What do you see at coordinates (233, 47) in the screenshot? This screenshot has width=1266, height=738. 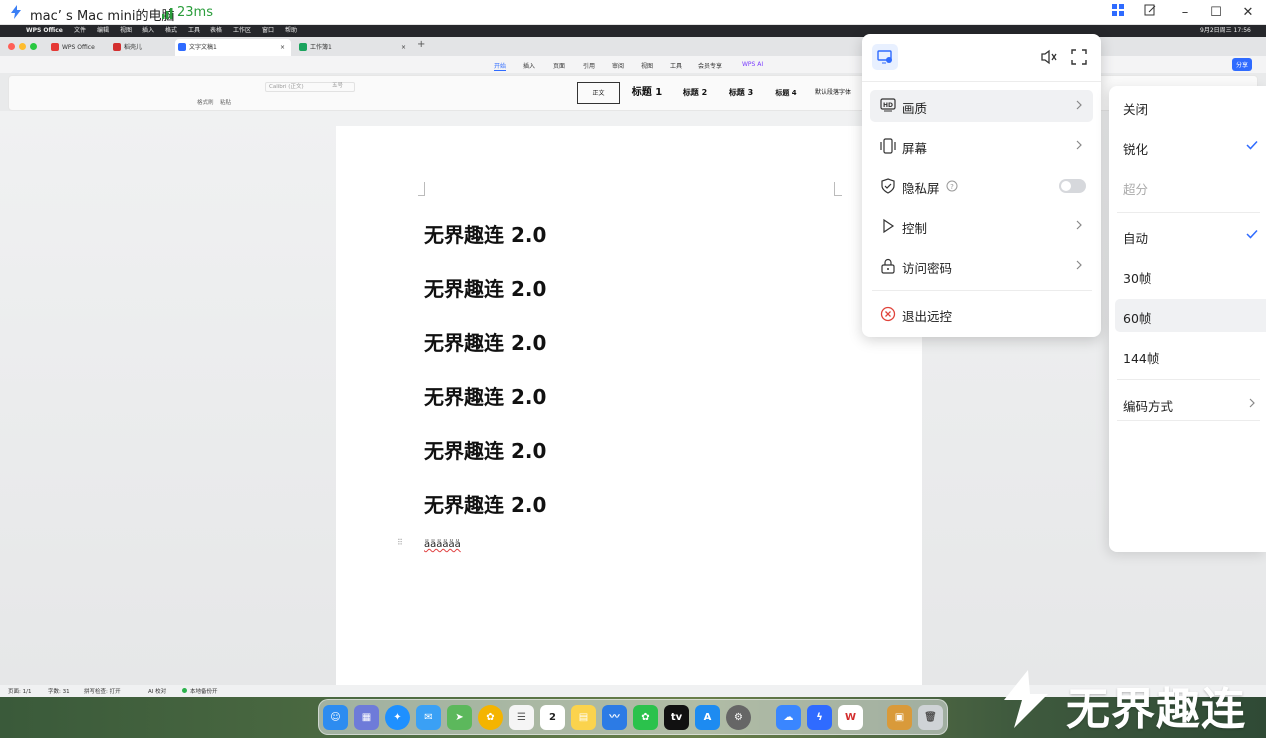 I see `tab-document: 文字文稿1 ×` at bounding box center [233, 47].